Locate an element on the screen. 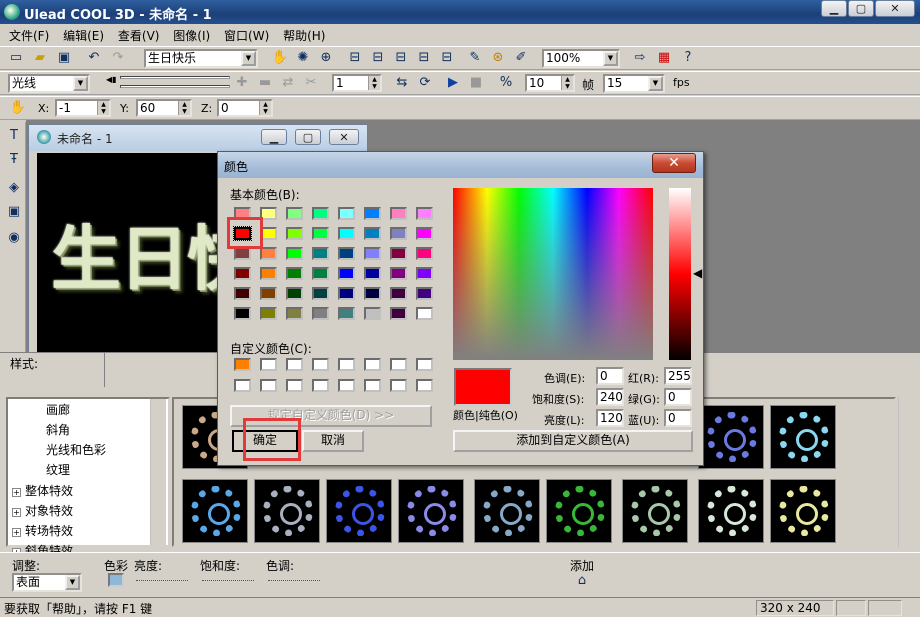  resize-icon: ⊕ is located at coordinates (326, 58).